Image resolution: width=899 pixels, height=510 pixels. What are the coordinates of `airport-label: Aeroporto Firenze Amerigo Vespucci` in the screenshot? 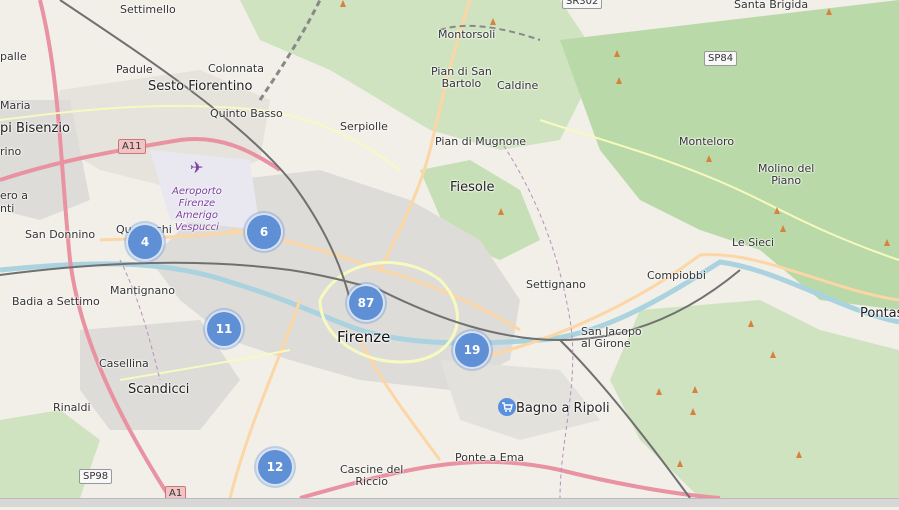 It's located at (197, 209).